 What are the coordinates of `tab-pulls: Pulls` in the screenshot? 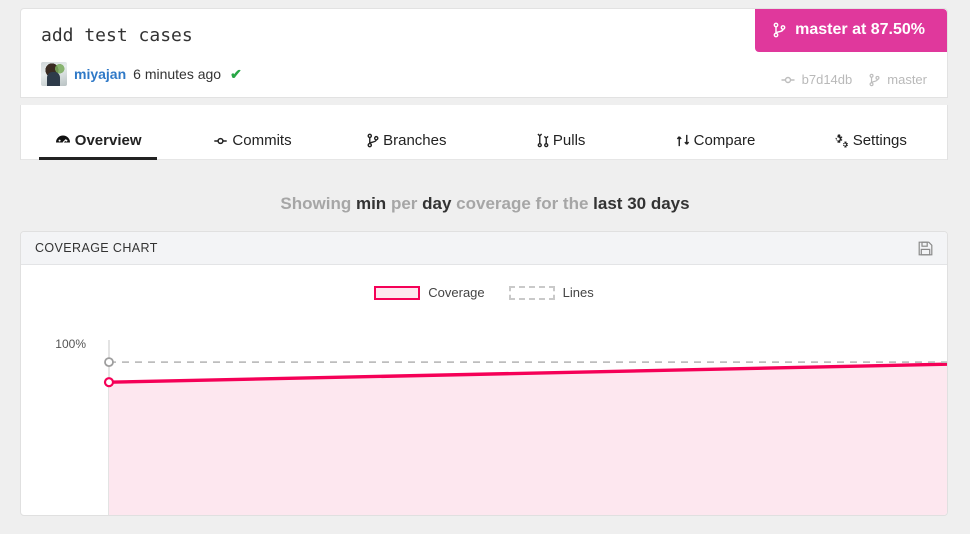 It's located at (561, 145).